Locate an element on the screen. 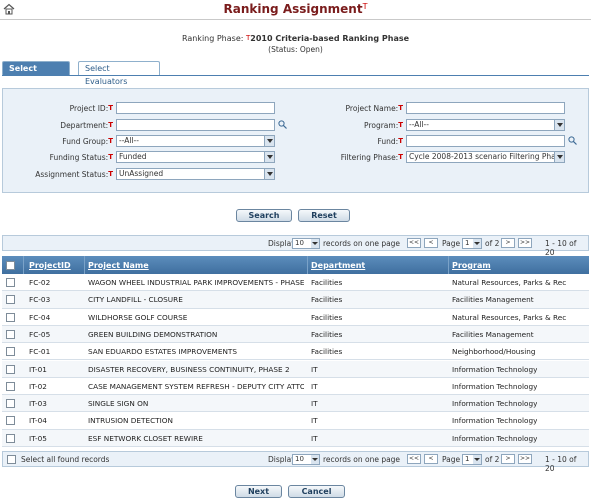 The height and width of the screenshot is (498, 591). select-all-label: Select all found records is located at coordinates (65, 459).